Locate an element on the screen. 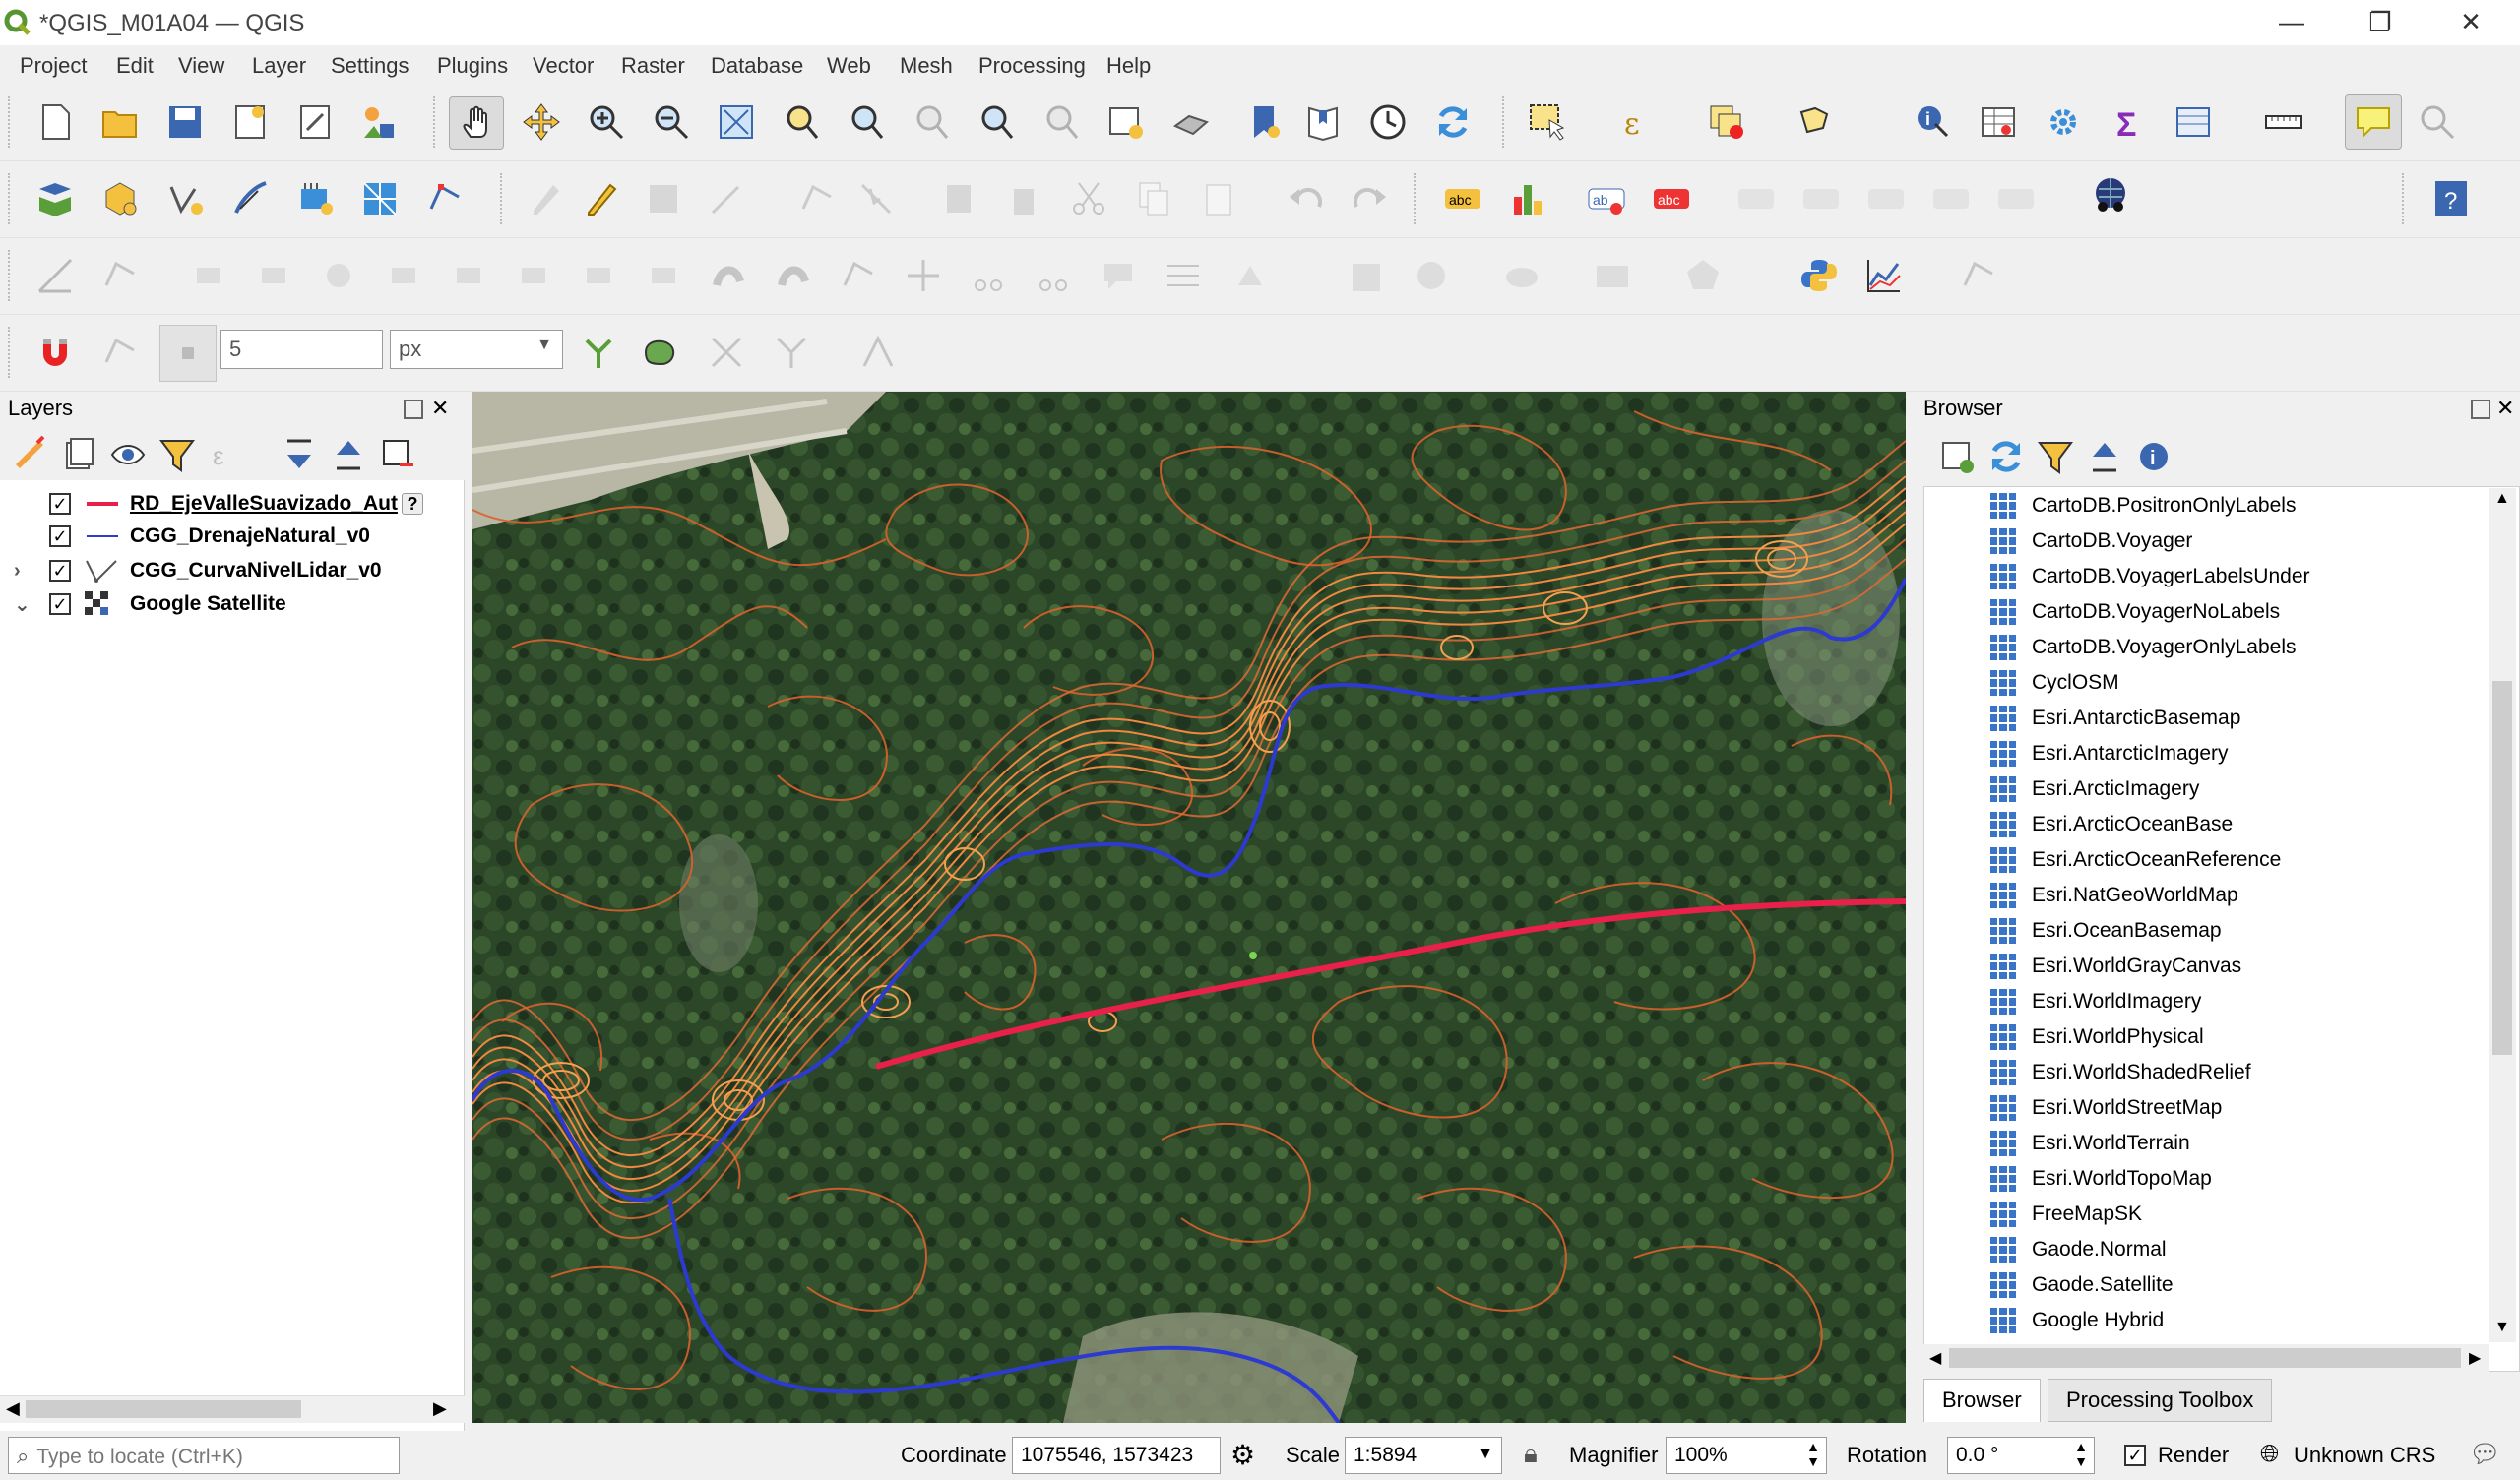 The height and width of the screenshot is (1480, 2520). maximize-button: ❐ is located at coordinates (2380, 23).